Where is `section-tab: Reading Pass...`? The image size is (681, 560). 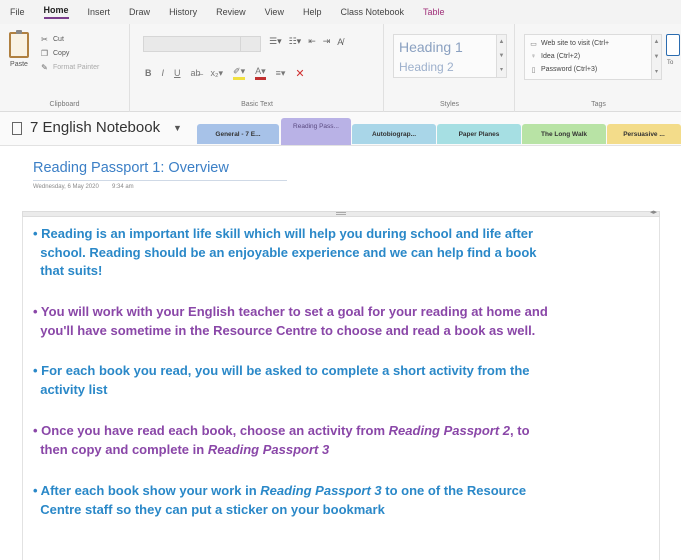
section-tab: Reading Pass... is located at coordinates (316, 131).